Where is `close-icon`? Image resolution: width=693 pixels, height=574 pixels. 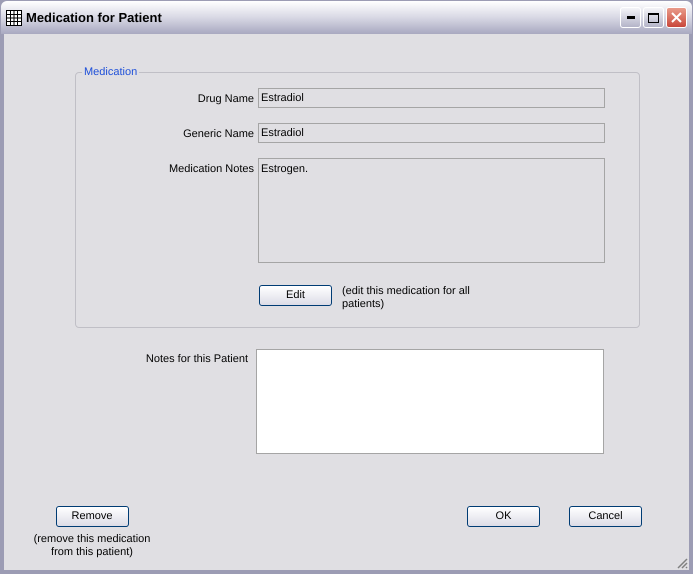 close-icon is located at coordinates (676, 17).